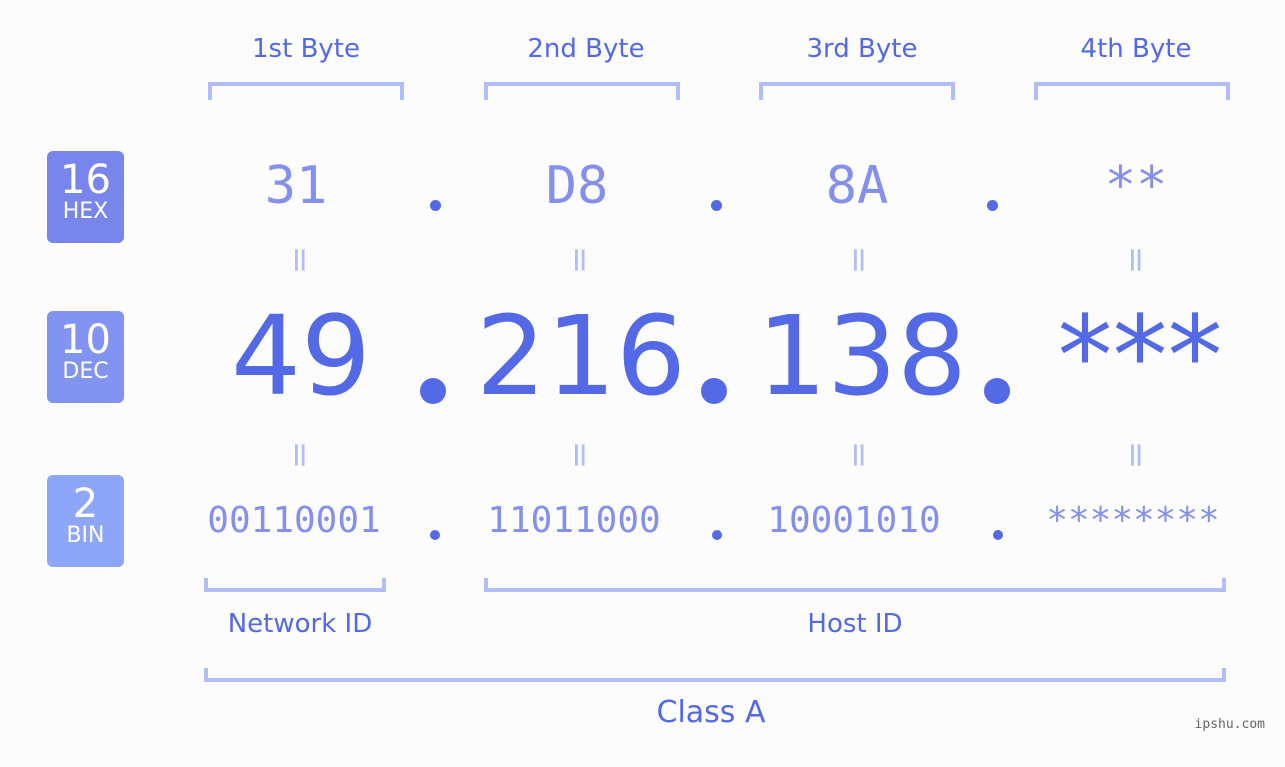 The width and height of the screenshot is (1285, 767). Describe the element at coordinates (715, 675) in the screenshot. I see `bracket-class` at that location.